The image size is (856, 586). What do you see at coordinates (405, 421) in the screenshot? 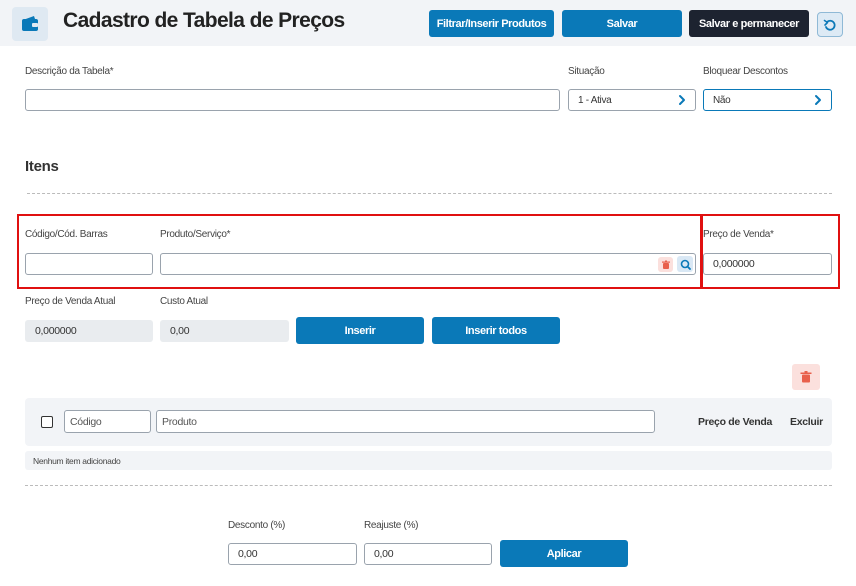
I see `product-filter-input: Produto` at bounding box center [405, 421].